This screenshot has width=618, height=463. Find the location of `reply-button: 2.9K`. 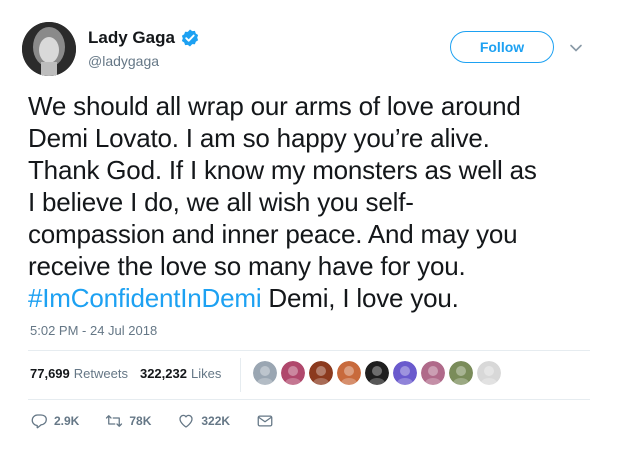

reply-button: 2.9K is located at coordinates (54, 421).